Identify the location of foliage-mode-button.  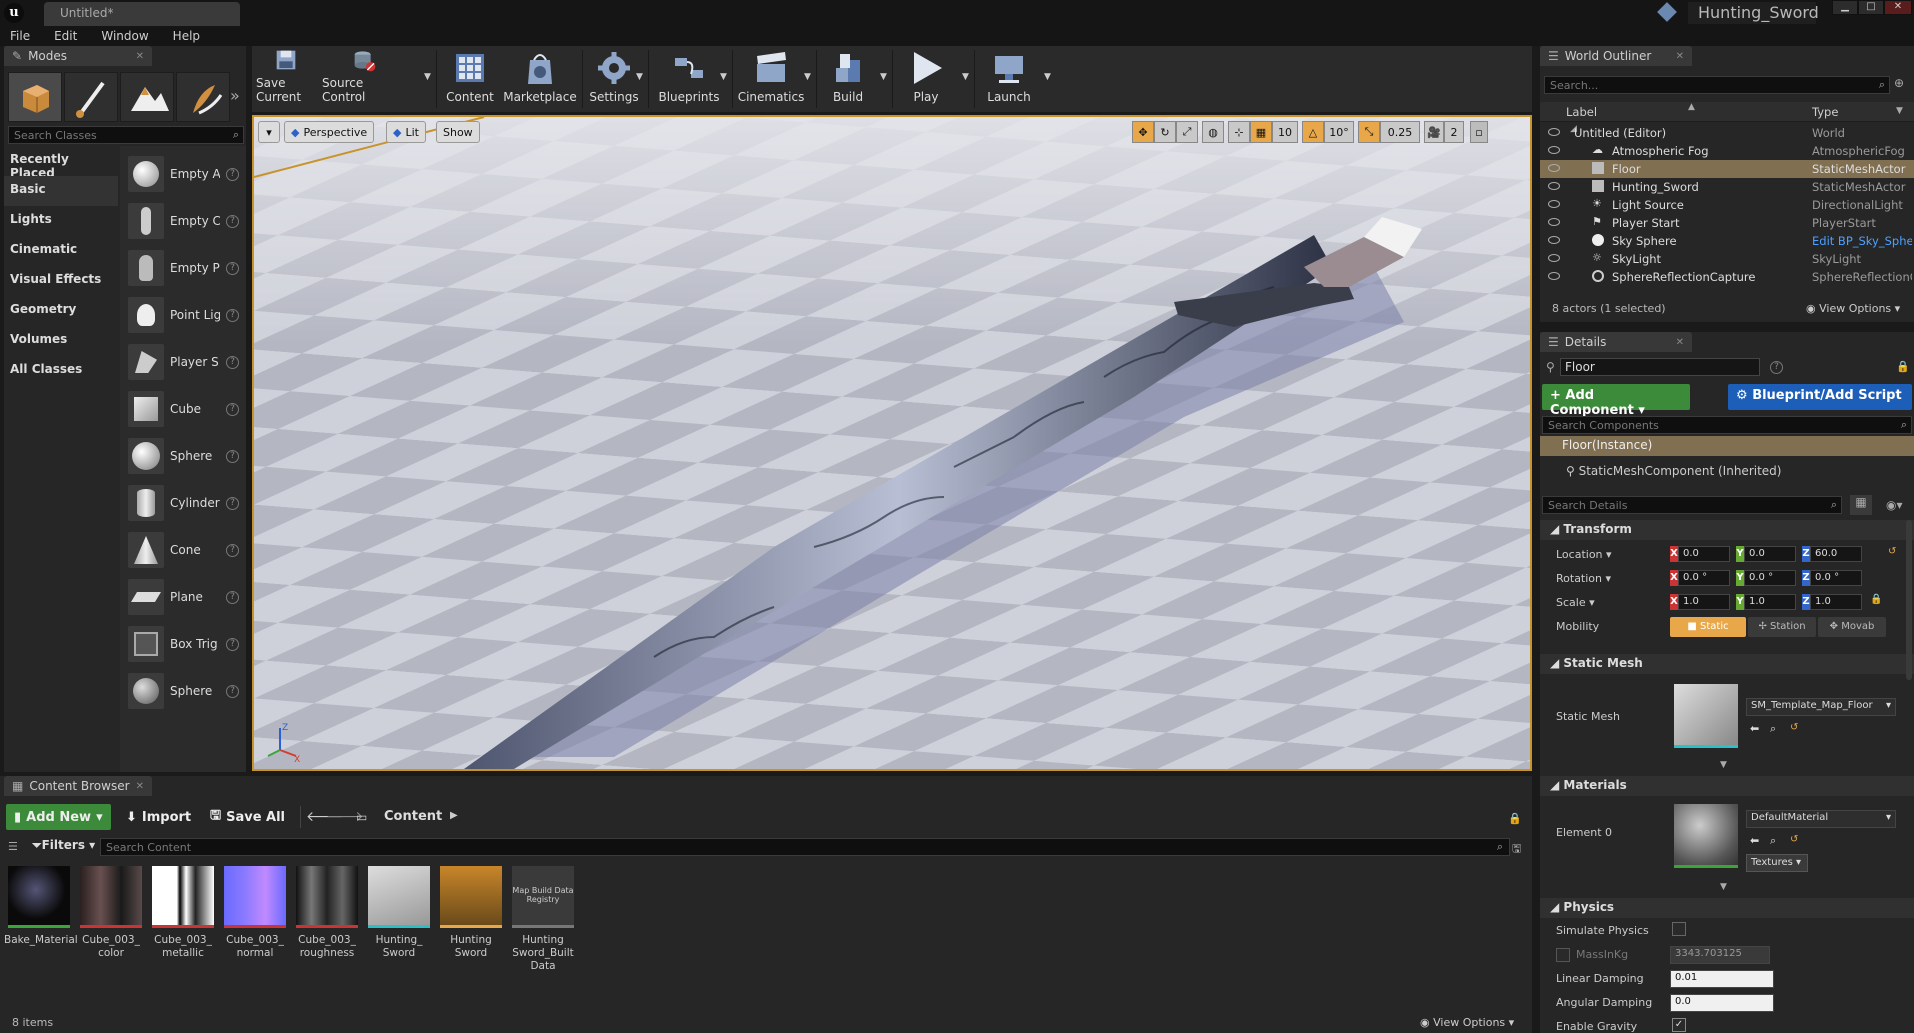
(203, 97).